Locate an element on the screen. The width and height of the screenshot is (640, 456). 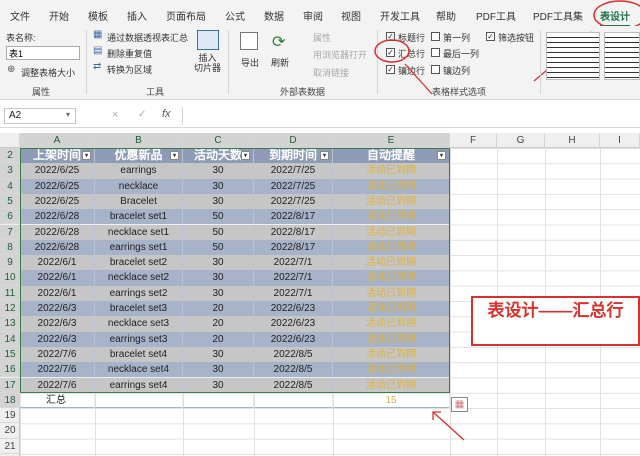
table-cell: 汇总 is located at coordinates (57, 400).